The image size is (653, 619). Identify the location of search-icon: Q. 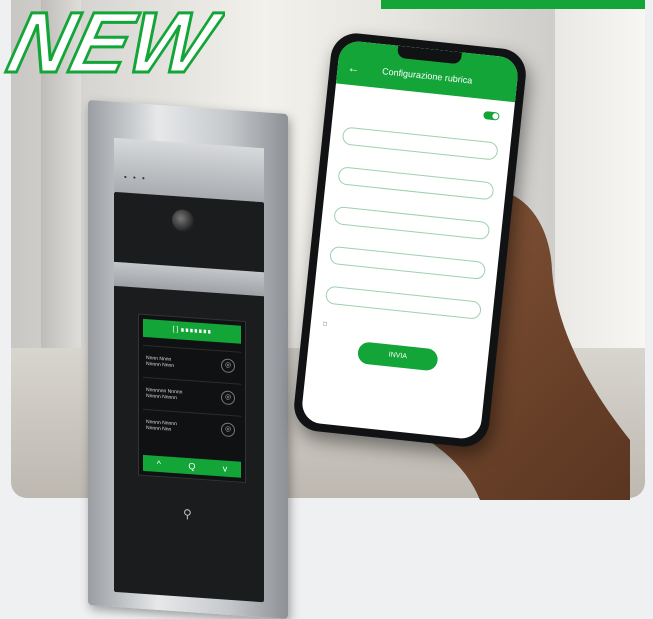
(191, 466).